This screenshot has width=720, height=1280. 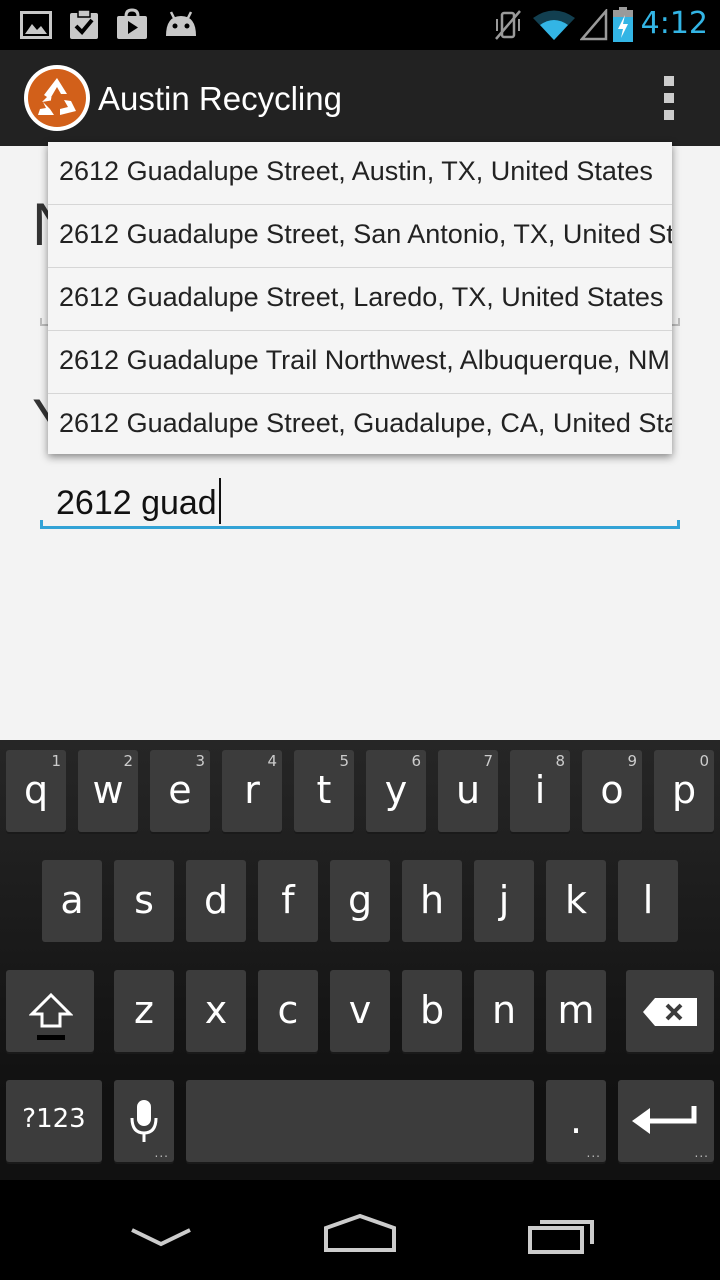 What do you see at coordinates (220, 98) in the screenshot?
I see `app-title: Austin Recycling` at bounding box center [220, 98].